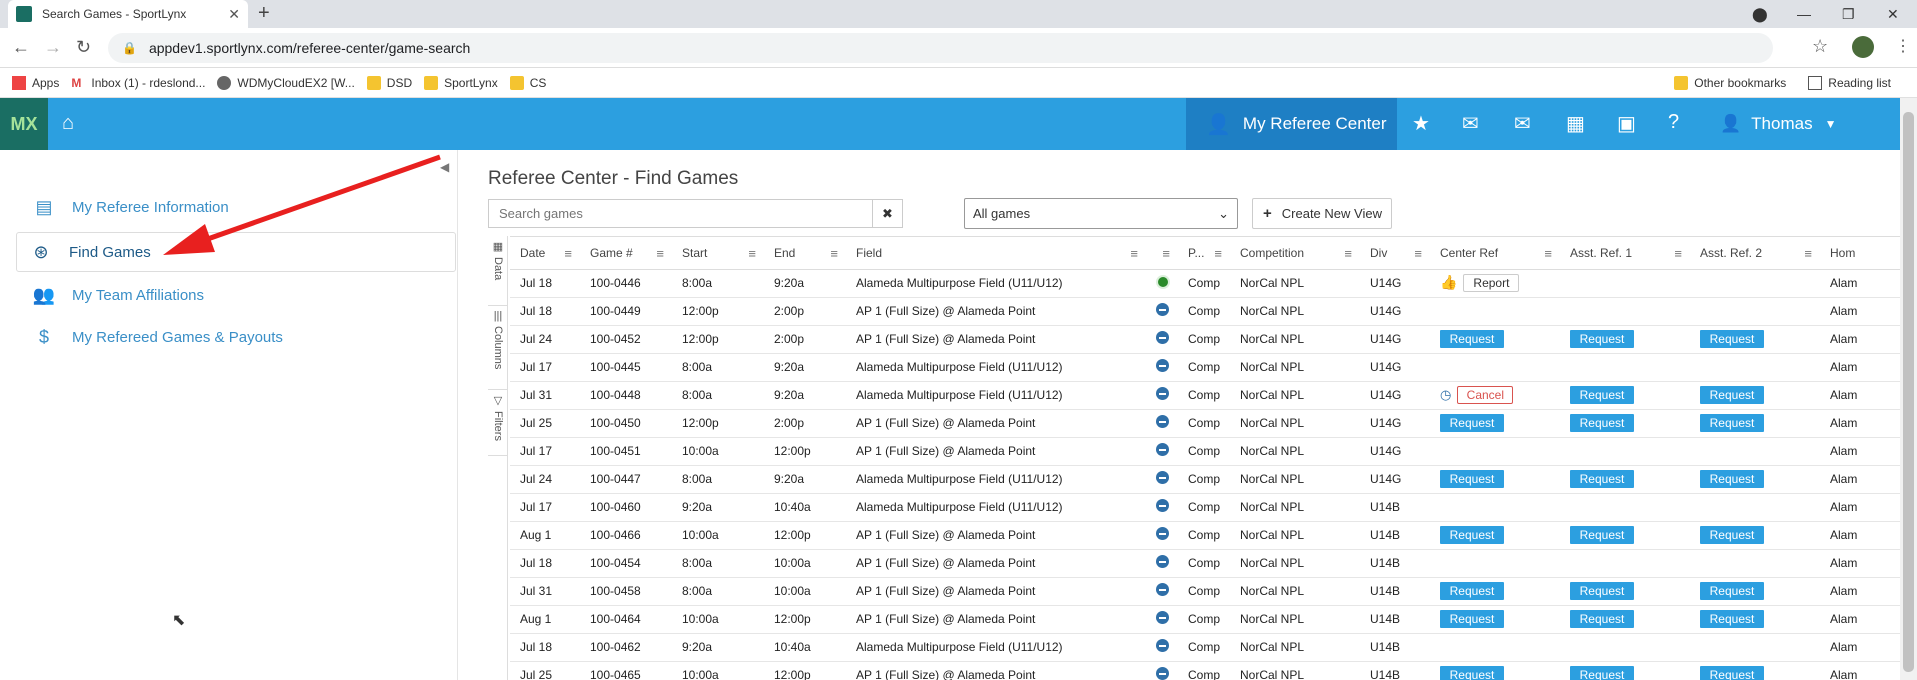  What do you see at coordinates (1755, 253) in the screenshot?
I see `column-header-asst-ref-2: Asst. Ref. 2 ≡` at bounding box center [1755, 253].